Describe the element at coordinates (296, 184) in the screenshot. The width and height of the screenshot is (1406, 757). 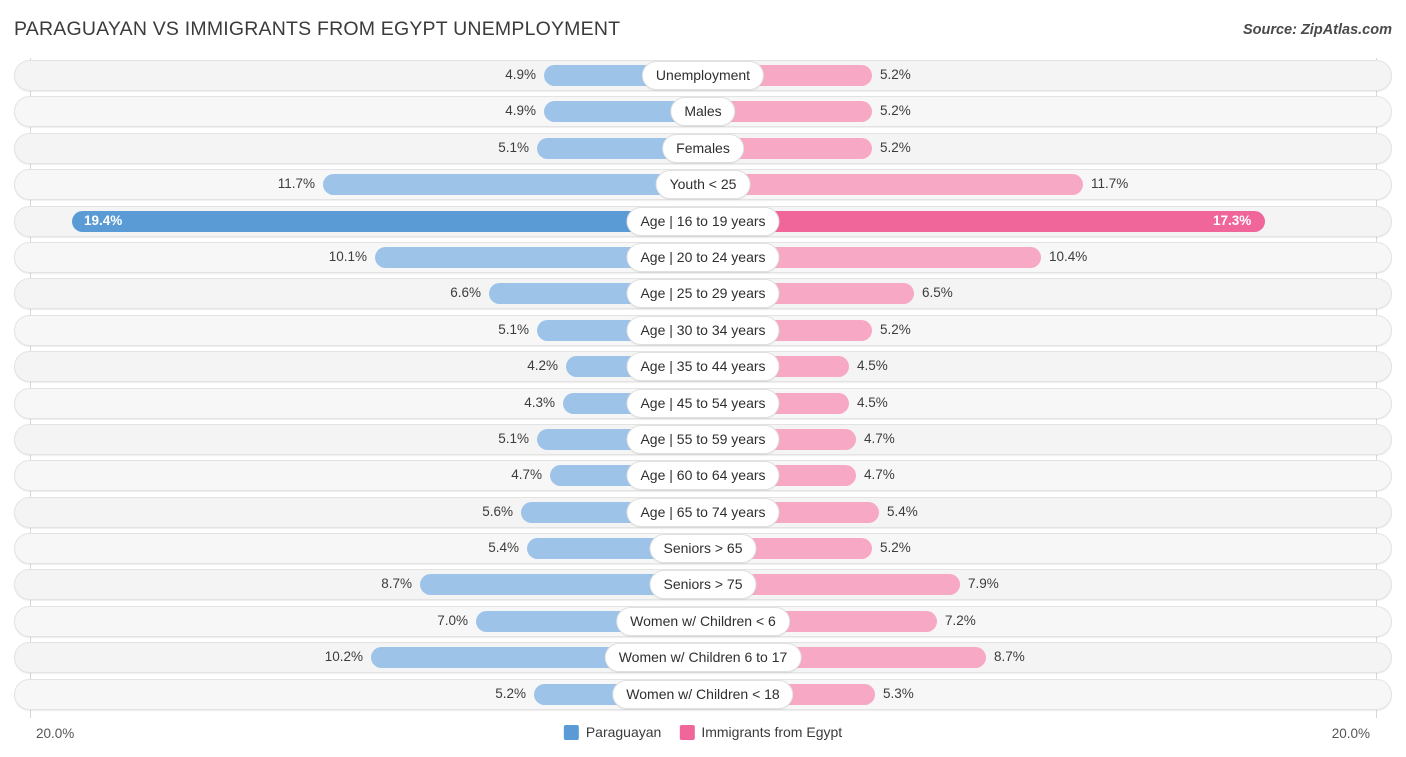
I see `value-label-left: 11.7%` at that location.